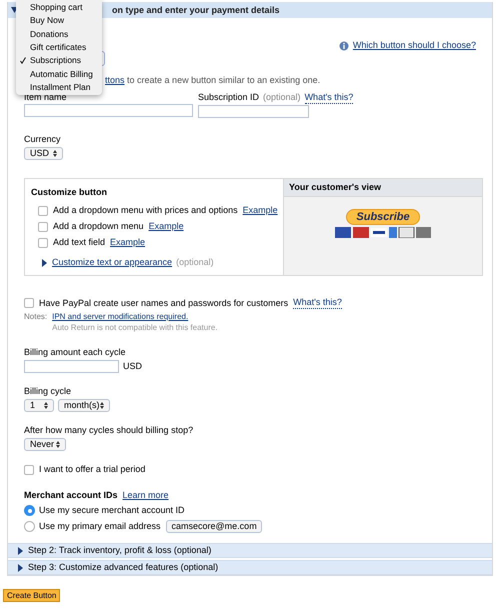 This screenshot has height=609, width=500. What do you see at coordinates (112, 262) in the screenshot?
I see `customize-link: Customize text or appearance` at bounding box center [112, 262].